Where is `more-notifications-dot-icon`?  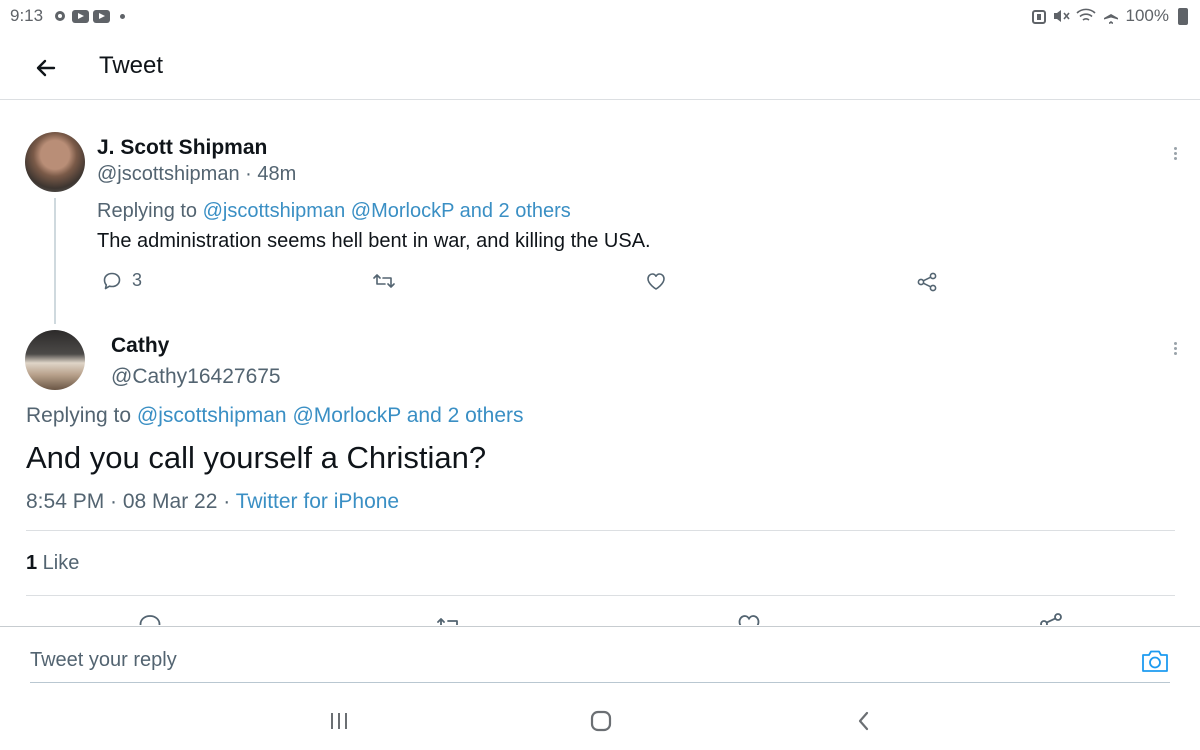 more-notifications-dot-icon is located at coordinates (122, 16).